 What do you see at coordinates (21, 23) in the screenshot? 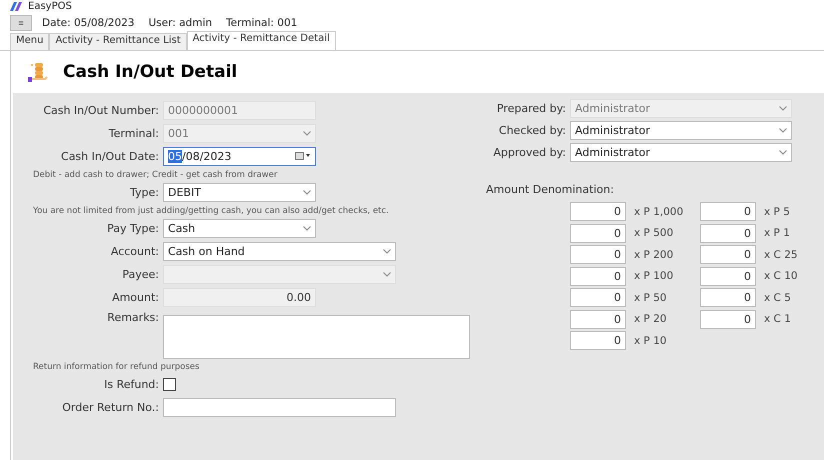
I see `menu-button: =` at bounding box center [21, 23].